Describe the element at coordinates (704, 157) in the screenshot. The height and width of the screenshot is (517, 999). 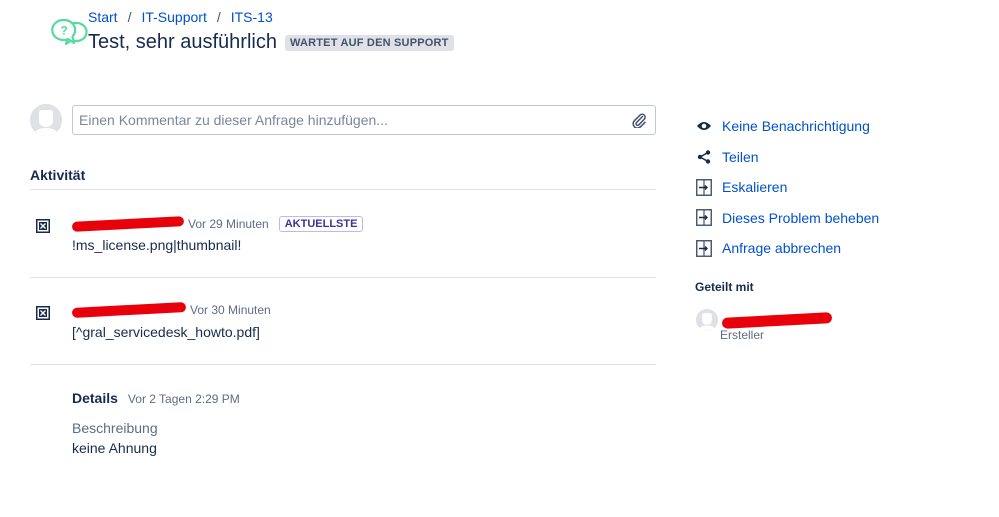
I see `share-icon` at that location.